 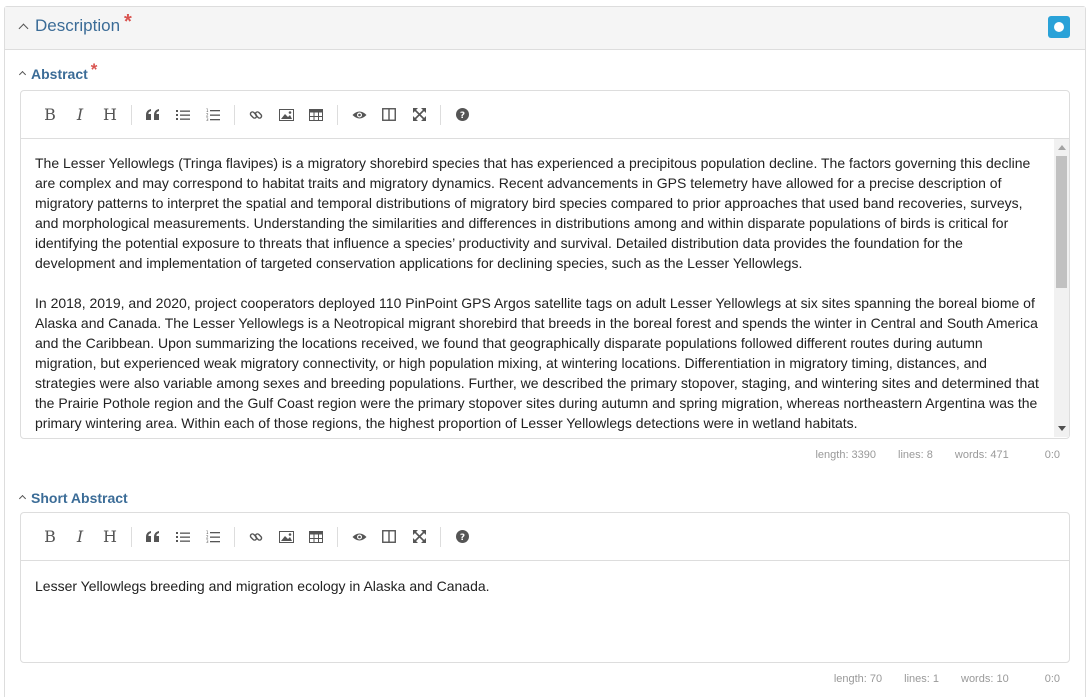 What do you see at coordinates (858, 679) in the screenshot?
I see `length-count: length: 70` at bounding box center [858, 679].